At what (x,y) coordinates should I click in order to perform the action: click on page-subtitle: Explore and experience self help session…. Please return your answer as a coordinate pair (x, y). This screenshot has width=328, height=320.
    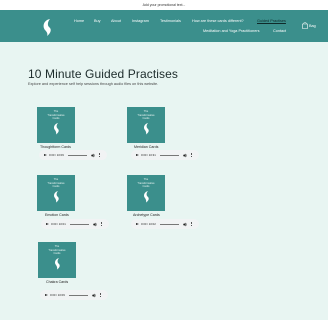
    Looking at the image, I should click on (93, 84).